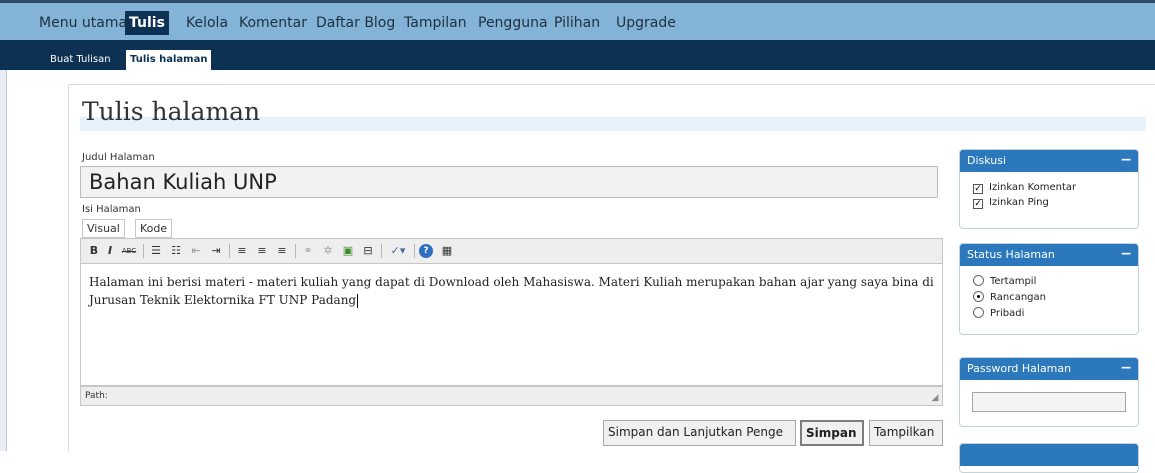  I want to click on next-sidebar-box, so click(1049, 458).